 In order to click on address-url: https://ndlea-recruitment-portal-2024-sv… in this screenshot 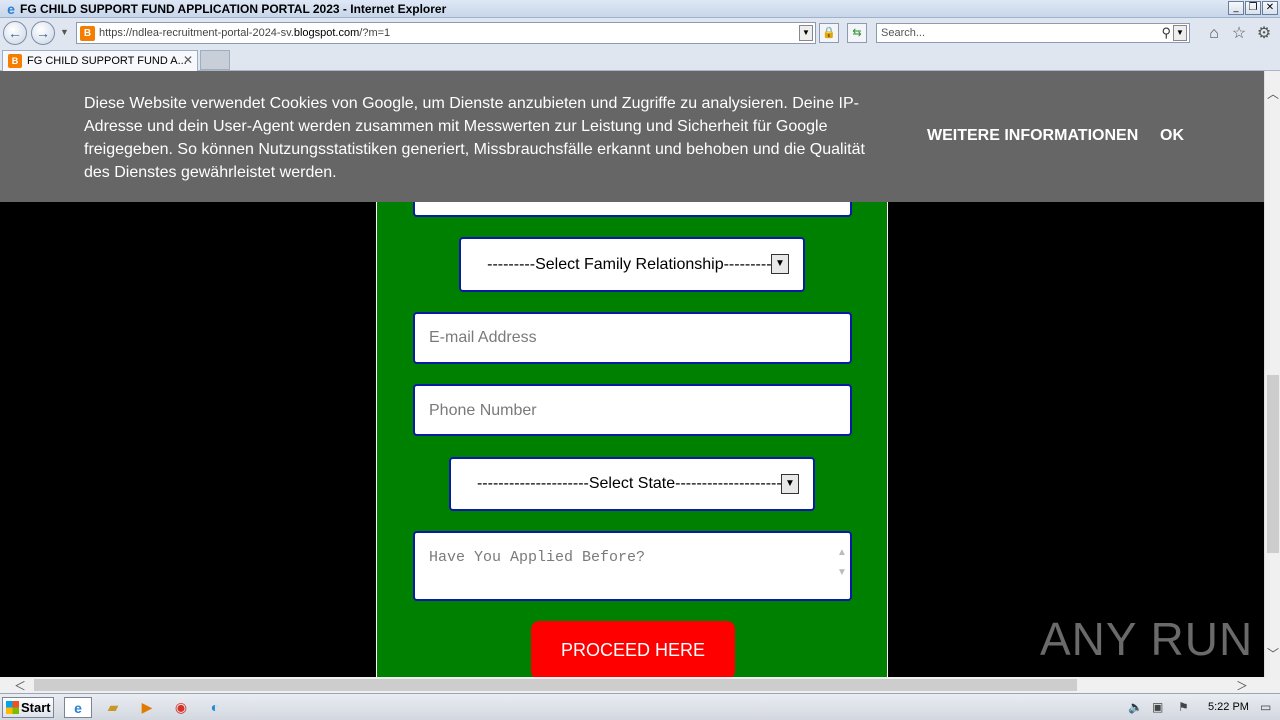, I will do `click(245, 33)`.